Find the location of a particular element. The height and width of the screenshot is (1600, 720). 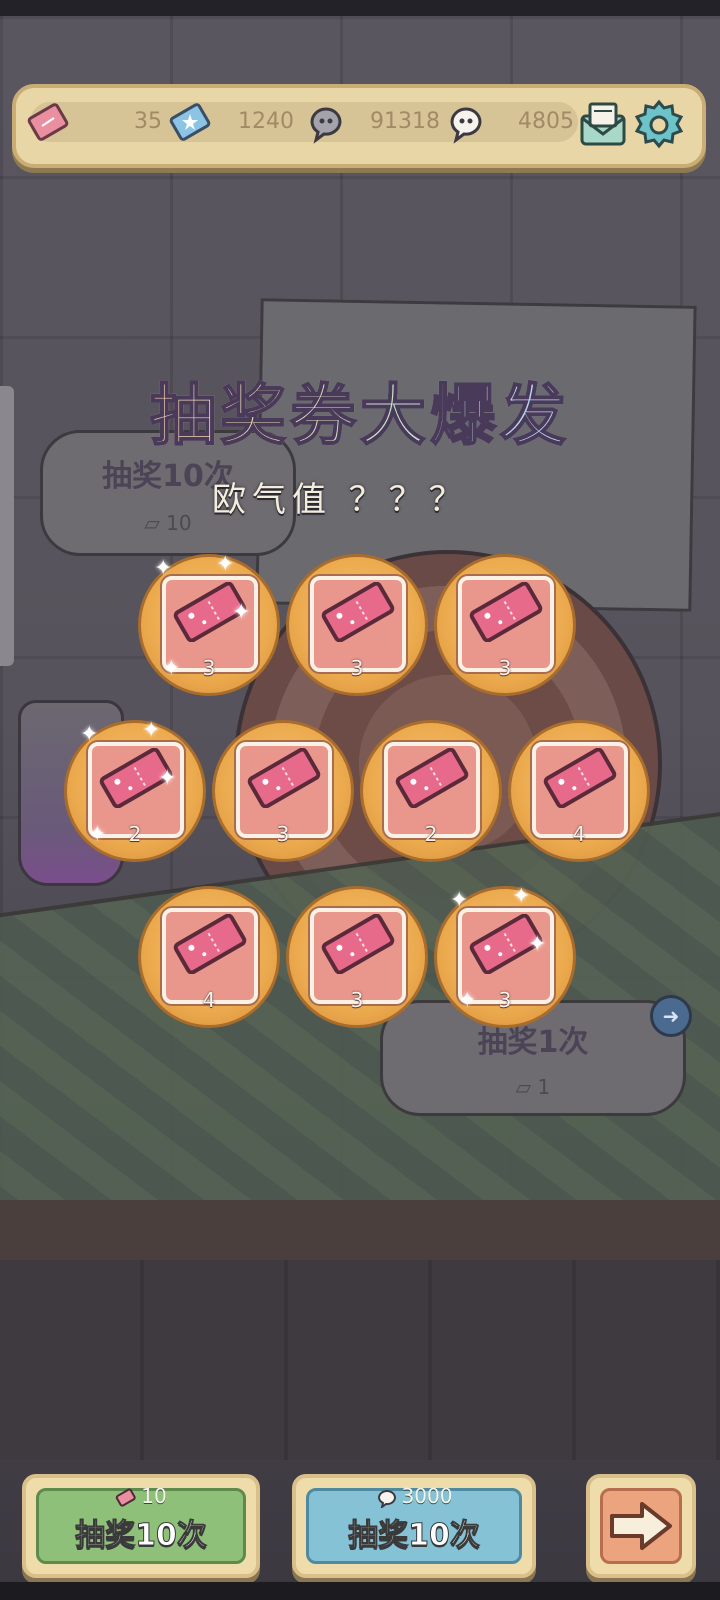

resource-white-ghost: 4805 is located at coordinates (513, 123).